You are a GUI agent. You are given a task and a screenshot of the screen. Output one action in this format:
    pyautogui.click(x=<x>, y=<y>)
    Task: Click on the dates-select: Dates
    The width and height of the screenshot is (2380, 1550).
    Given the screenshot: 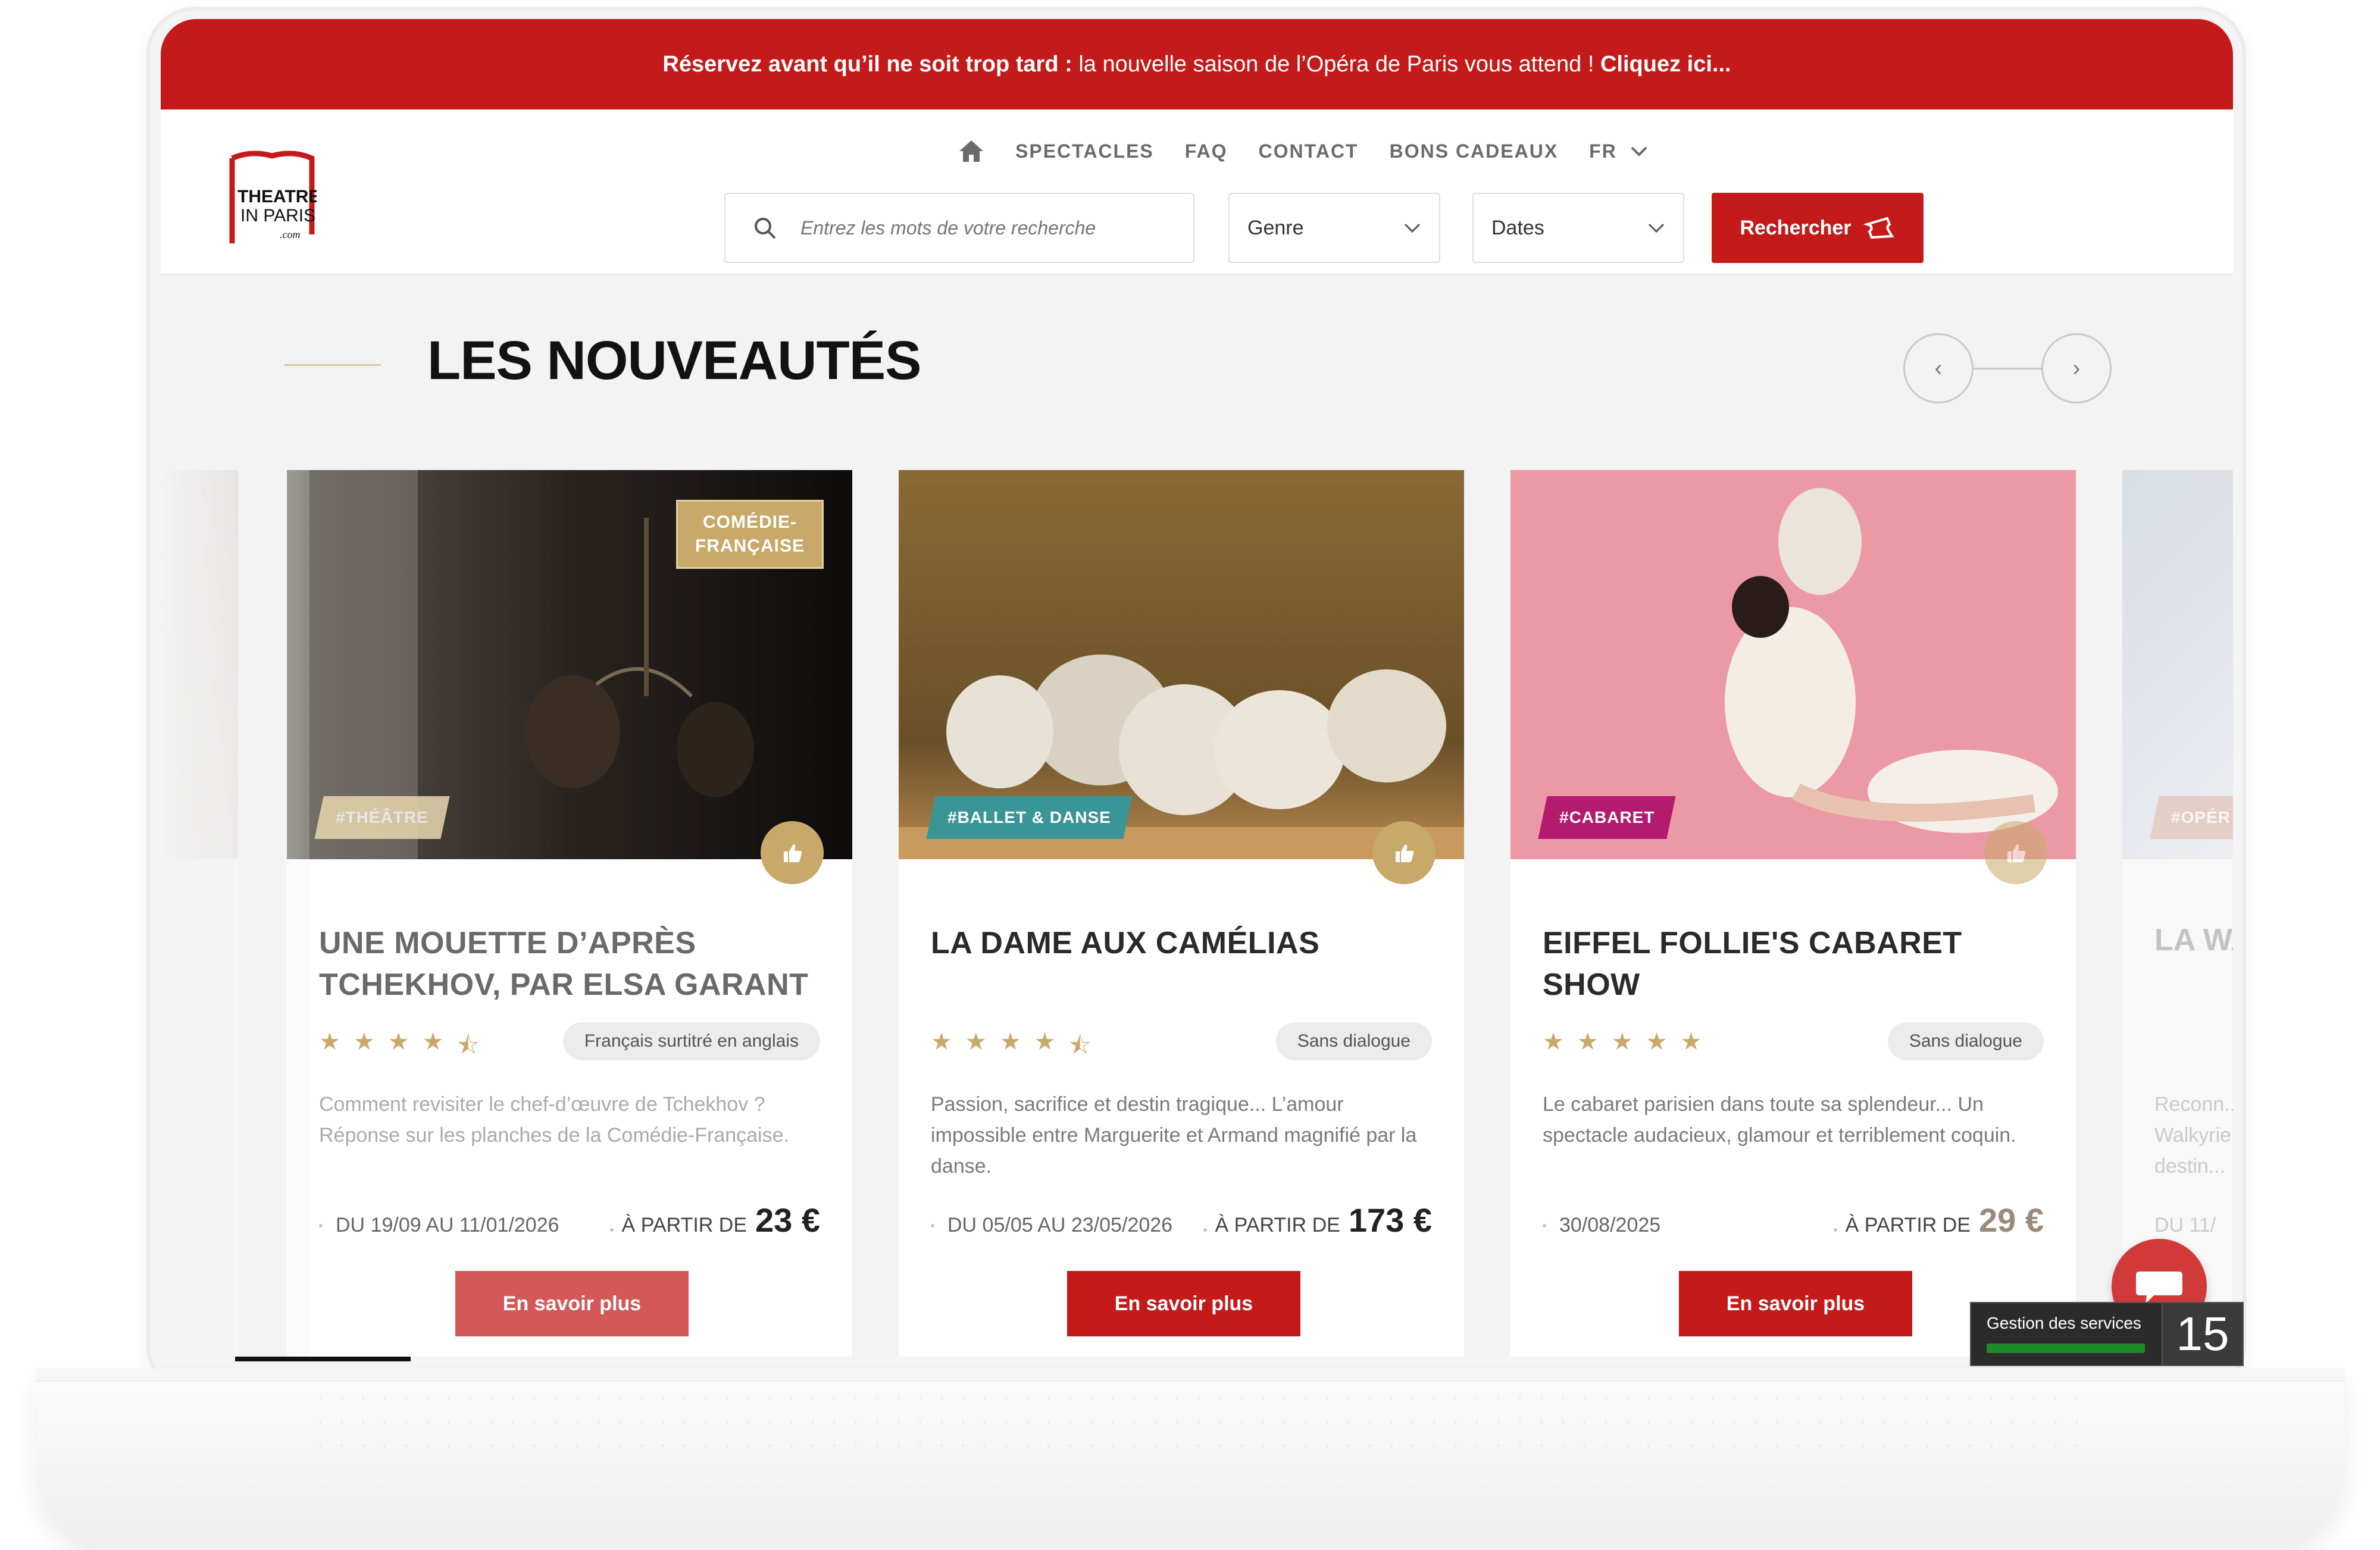 What is the action you would take?
    pyautogui.click(x=1578, y=228)
    